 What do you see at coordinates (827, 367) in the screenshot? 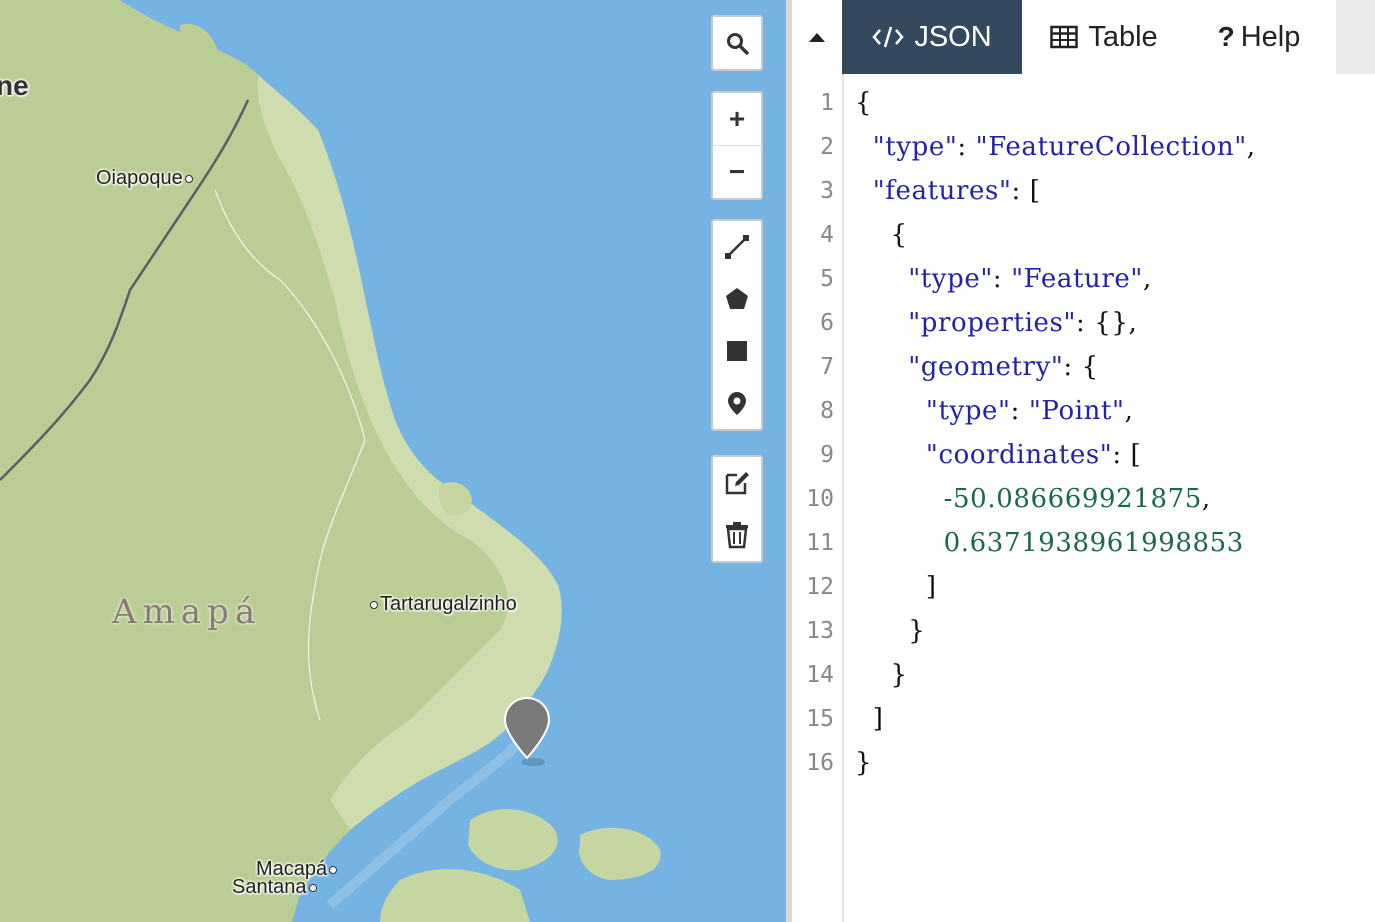
I see `line-number: 7` at bounding box center [827, 367].